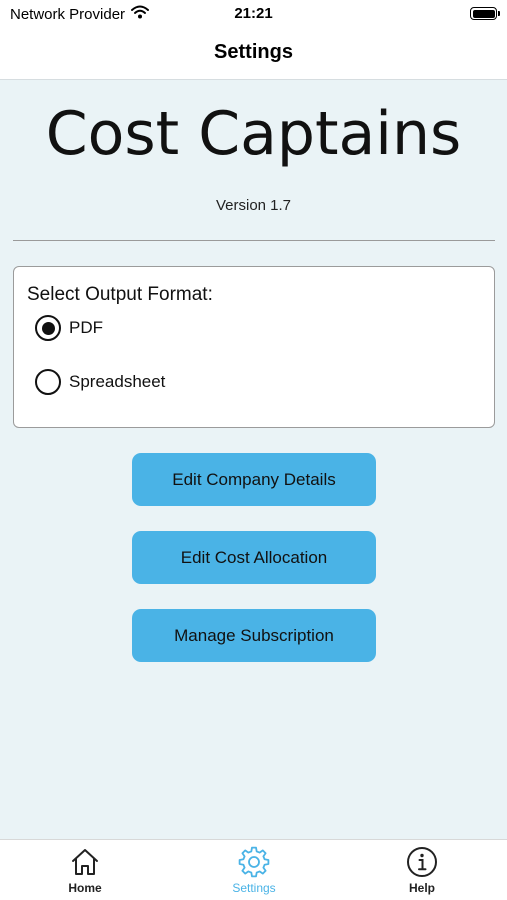  Describe the element at coordinates (253, 134) in the screenshot. I see `app-title: Cost Captains` at that location.